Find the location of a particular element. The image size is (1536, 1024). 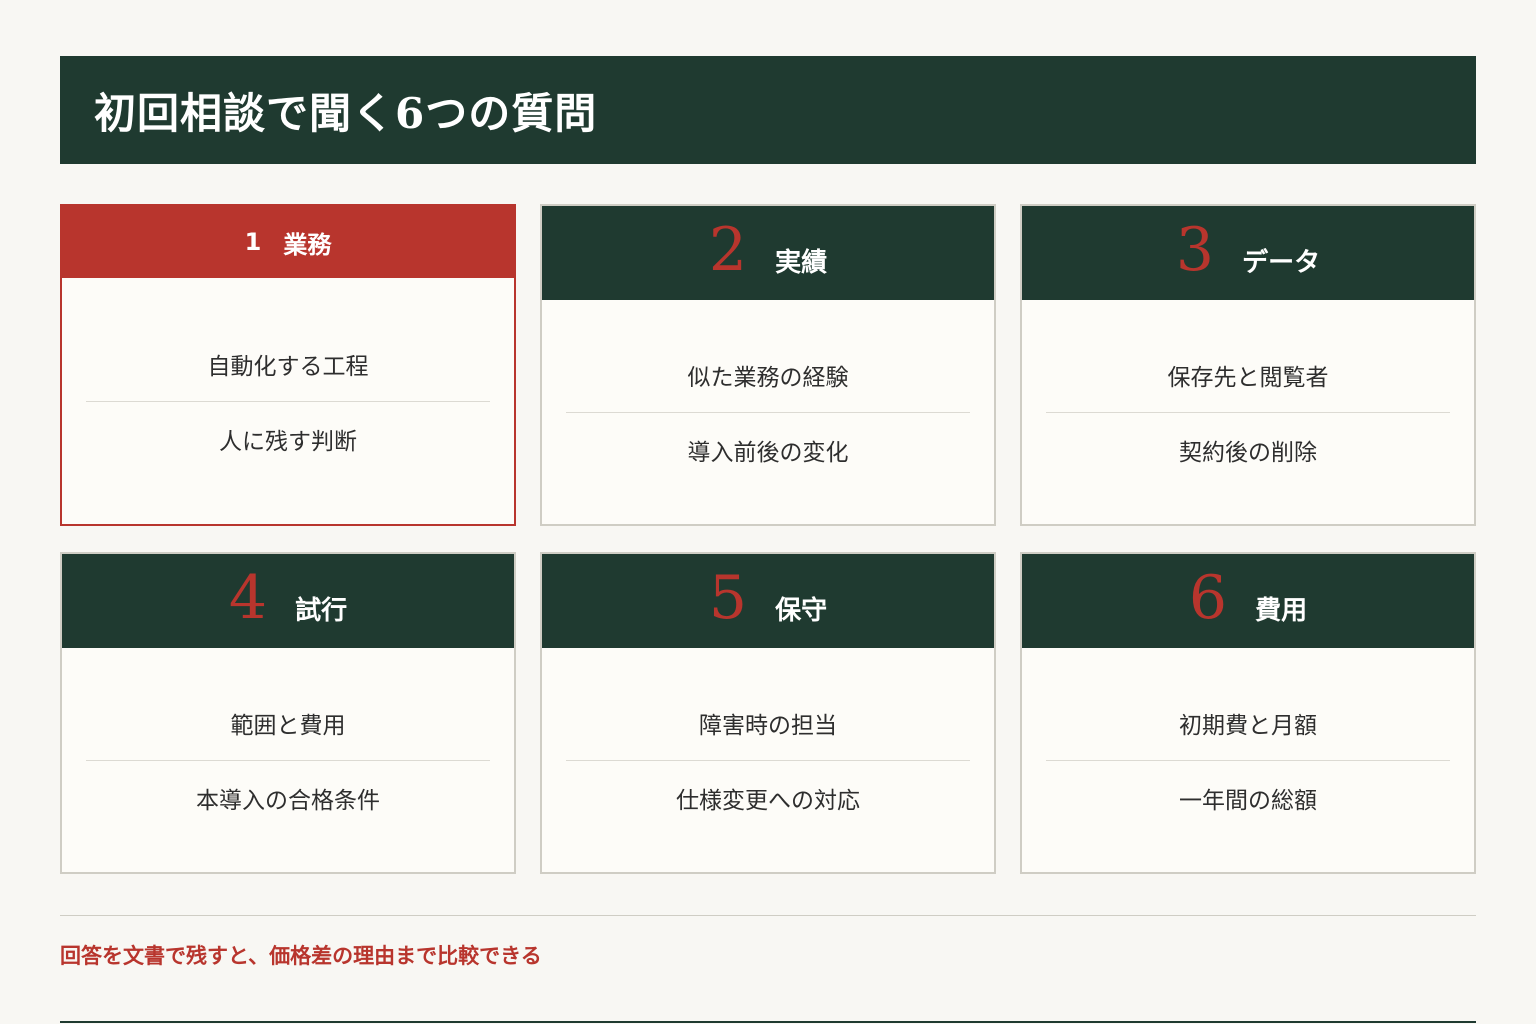

card-body: 似た業務の経験 導入前後の変化 is located at coordinates (768, 412).